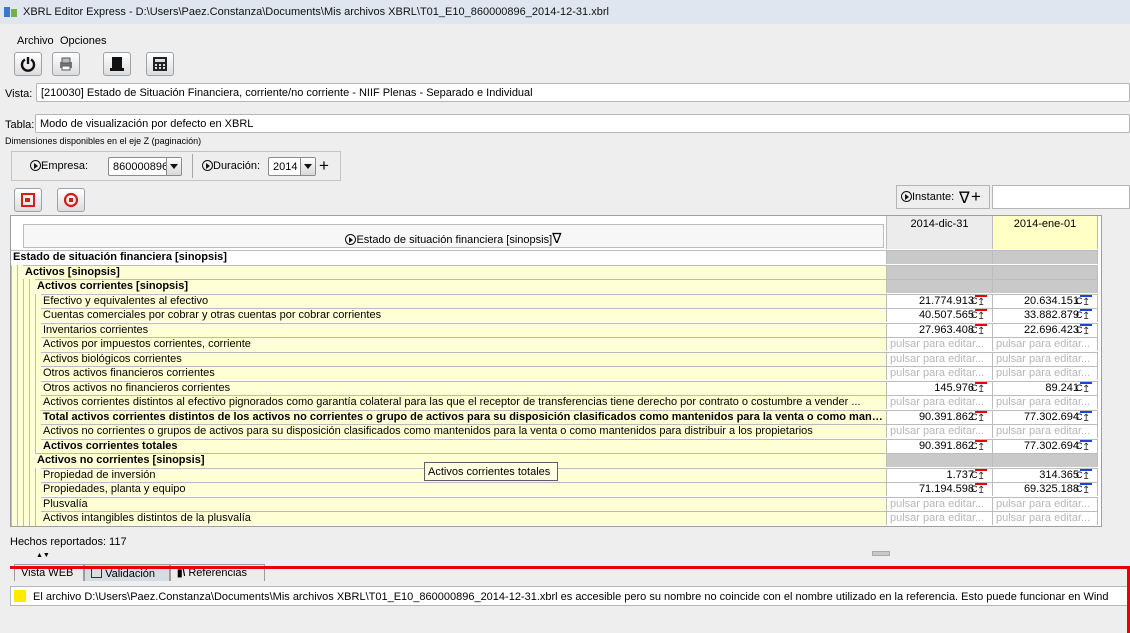  Describe the element at coordinates (231, 166) in the screenshot. I see `duracion-dimension: Duración:` at that location.